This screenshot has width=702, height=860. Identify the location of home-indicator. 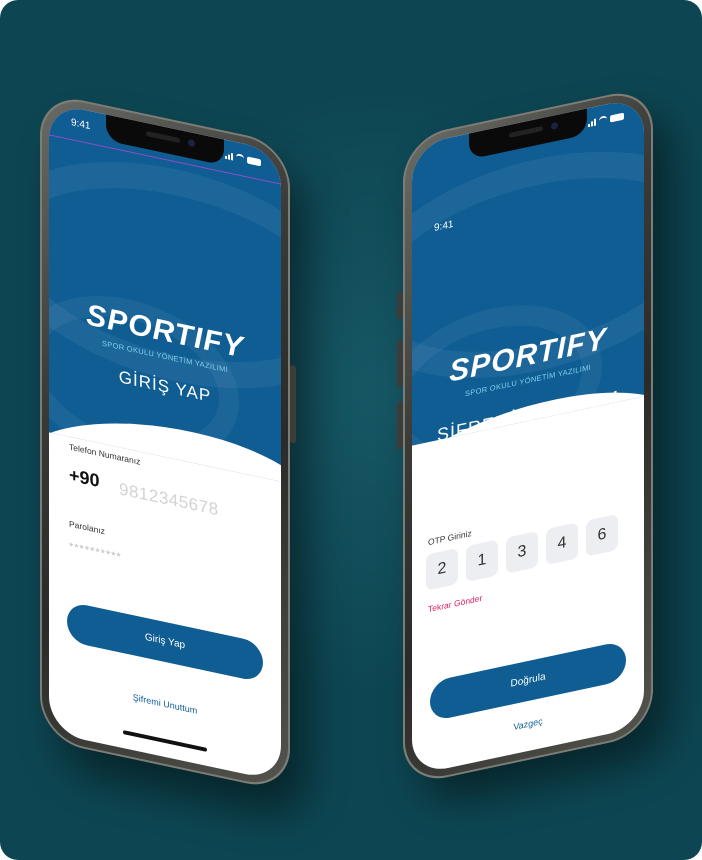
(165, 741).